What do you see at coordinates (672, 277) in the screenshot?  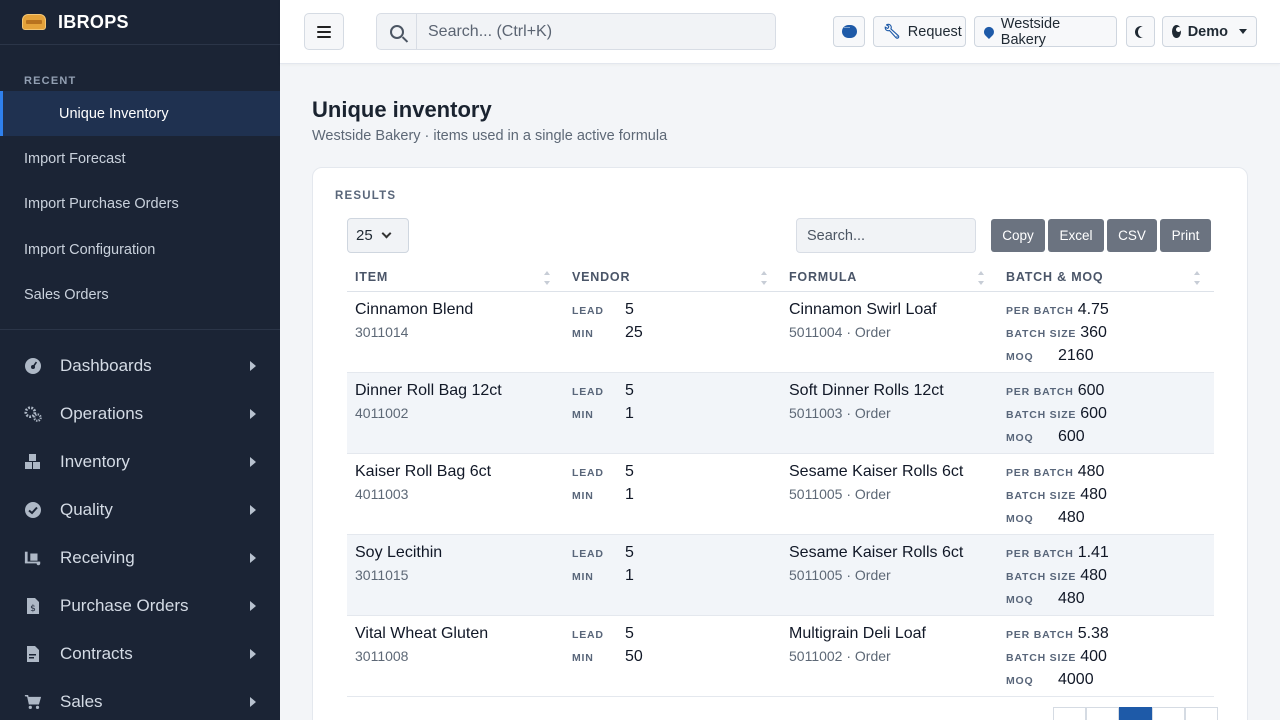 I see `column-header-vendor: VENDOR` at bounding box center [672, 277].